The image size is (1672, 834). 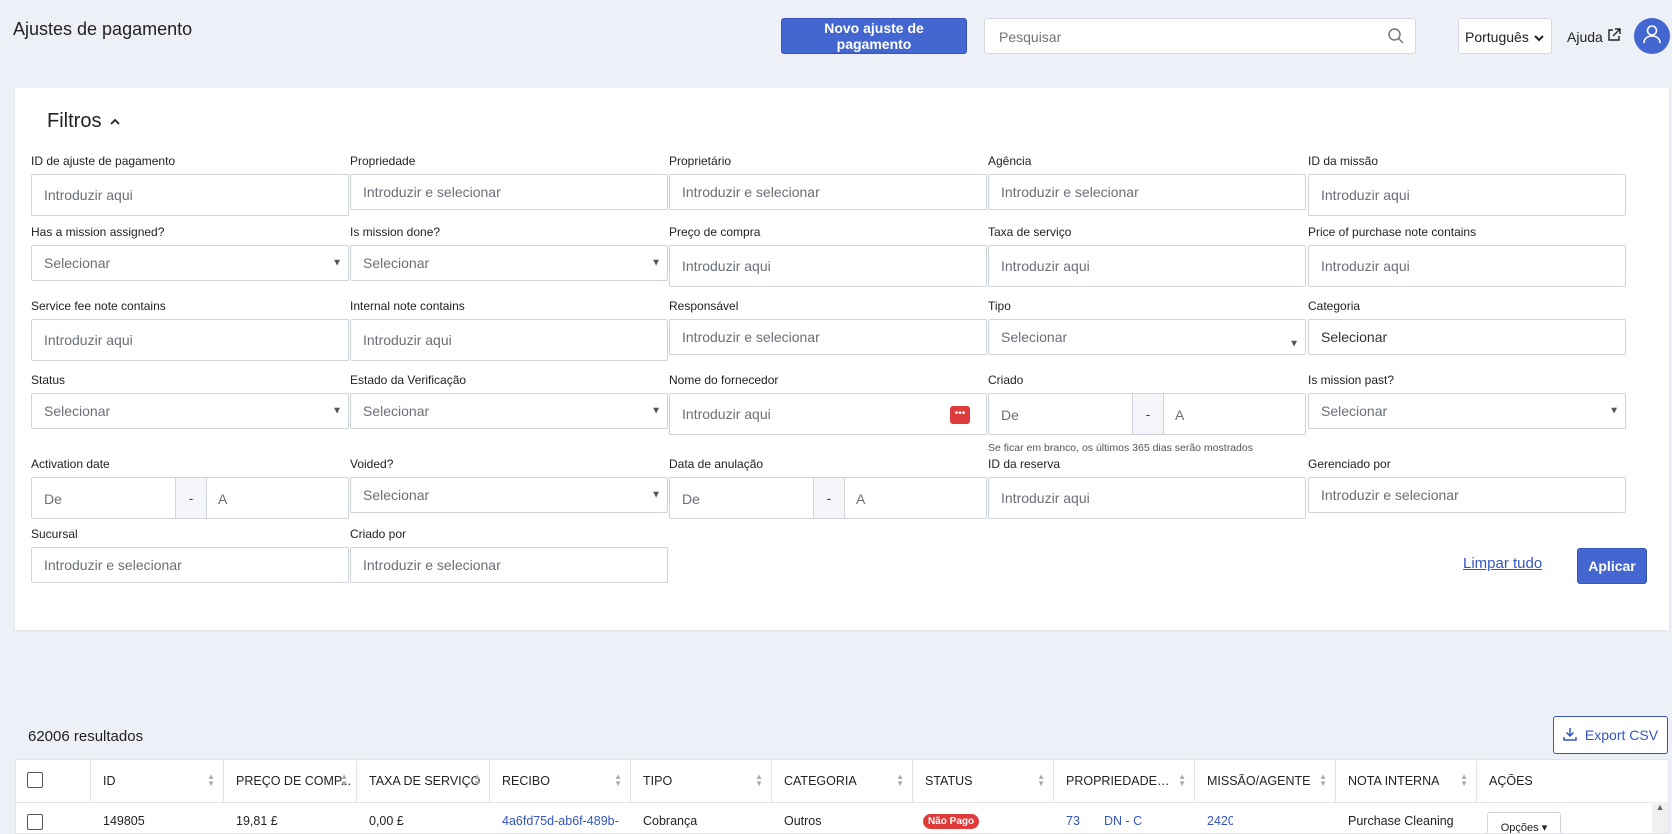 What do you see at coordinates (1147, 498) in the screenshot?
I see `booking-id-input: Introduzir aqui` at bounding box center [1147, 498].